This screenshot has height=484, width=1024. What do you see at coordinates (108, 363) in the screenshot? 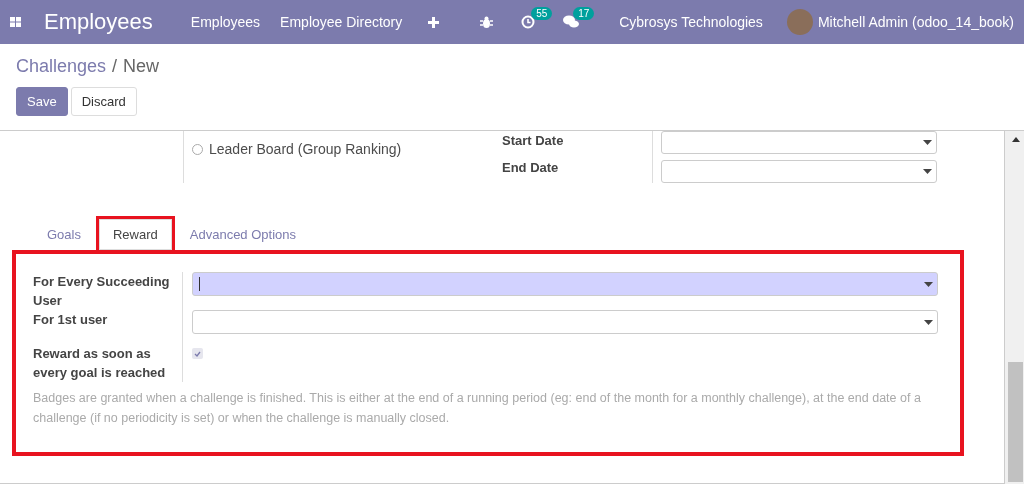
I see `field-label: Reward as soon as every goal is reached` at bounding box center [108, 363].